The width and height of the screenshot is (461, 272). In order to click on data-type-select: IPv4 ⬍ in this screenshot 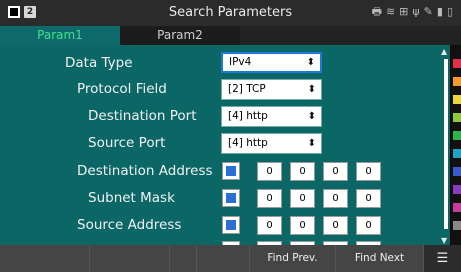, I will do `click(271, 62)`.